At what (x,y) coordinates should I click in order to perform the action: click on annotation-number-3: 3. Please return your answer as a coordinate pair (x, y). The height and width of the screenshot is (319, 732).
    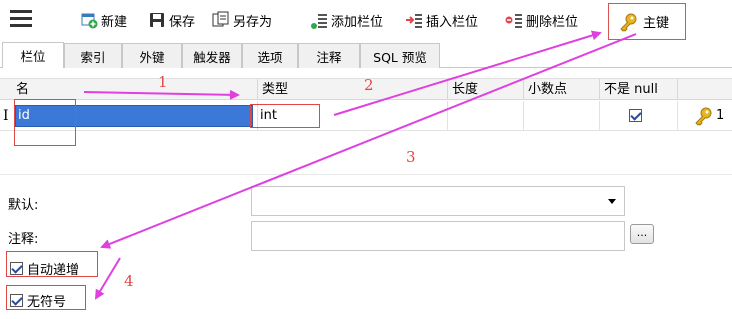
    Looking at the image, I should click on (411, 157).